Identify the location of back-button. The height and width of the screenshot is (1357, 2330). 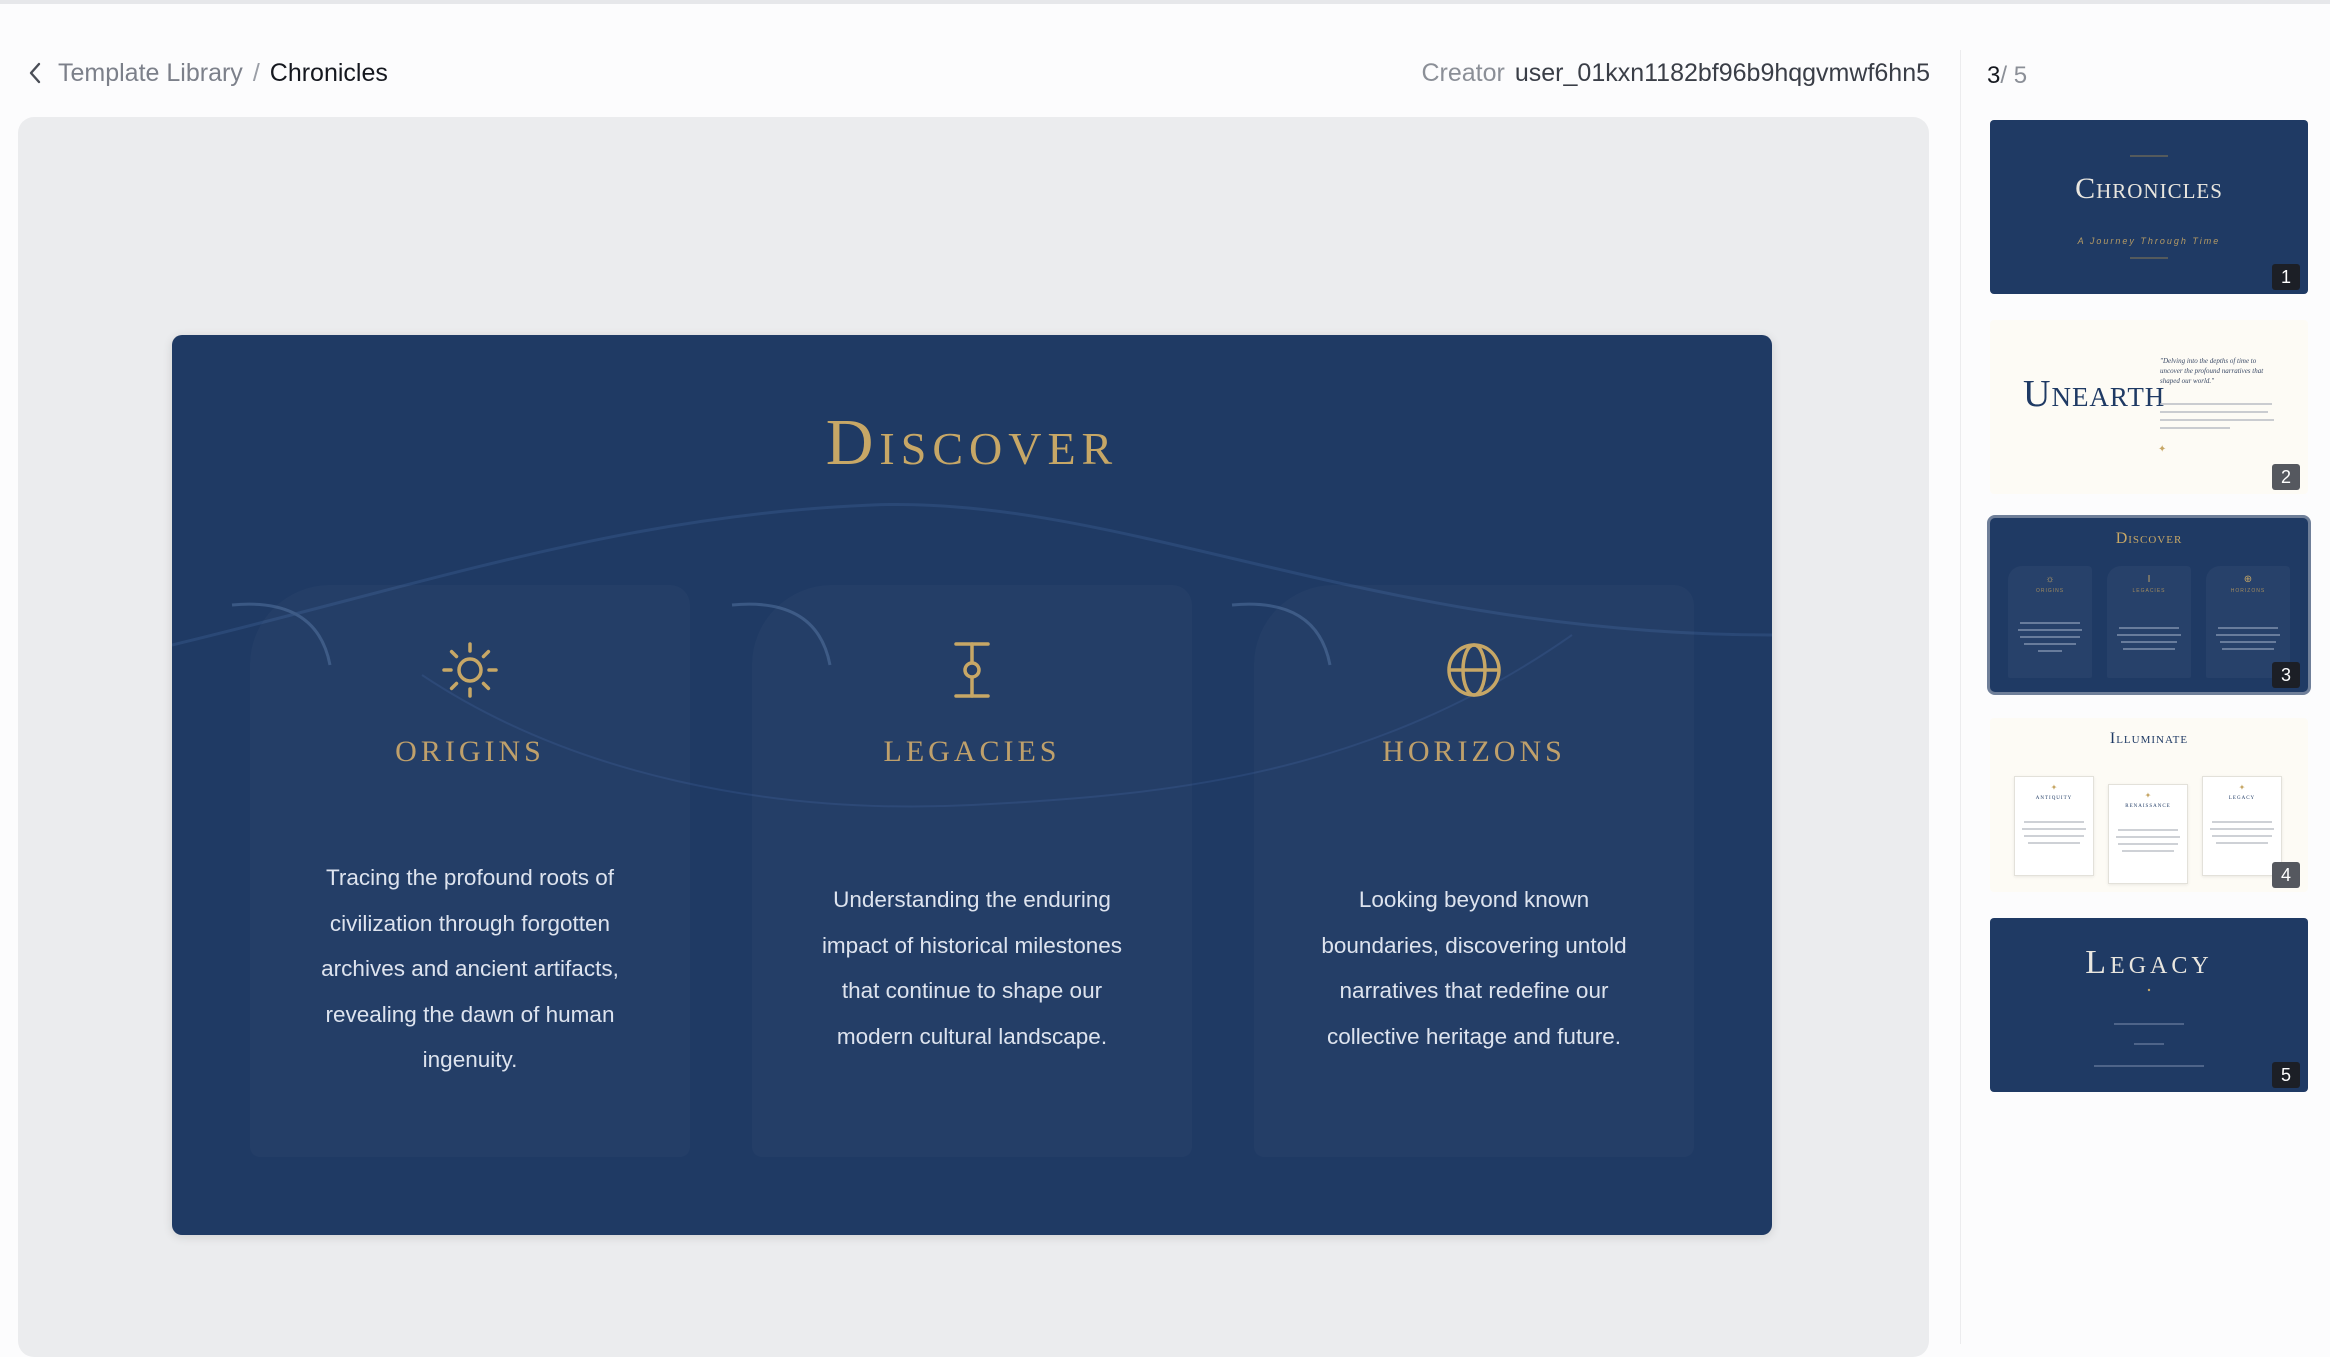
(35, 73).